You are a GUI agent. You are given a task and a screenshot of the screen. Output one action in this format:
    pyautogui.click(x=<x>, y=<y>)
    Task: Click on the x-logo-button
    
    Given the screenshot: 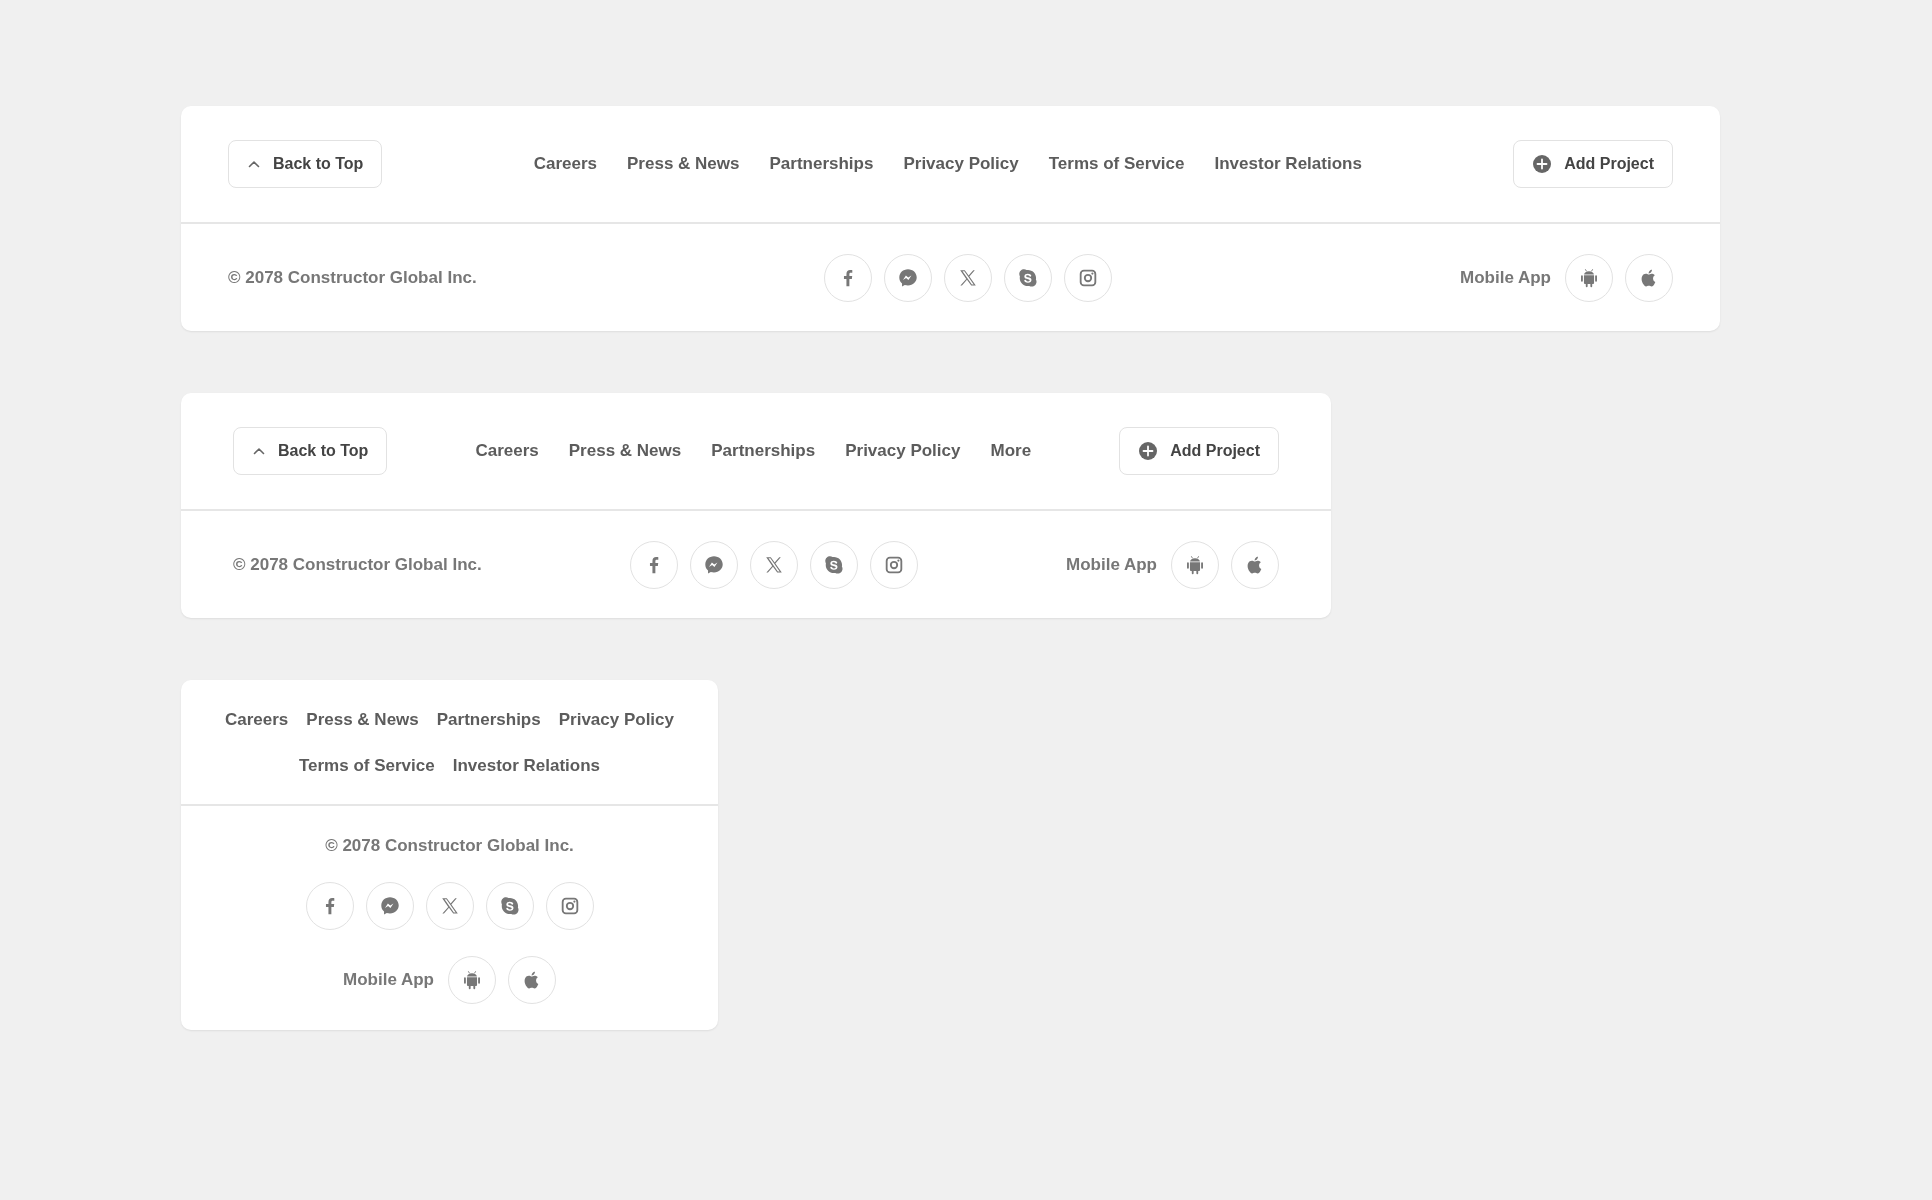 What is the action you would take?
    pyautogui.click(x=449, y=906)
    